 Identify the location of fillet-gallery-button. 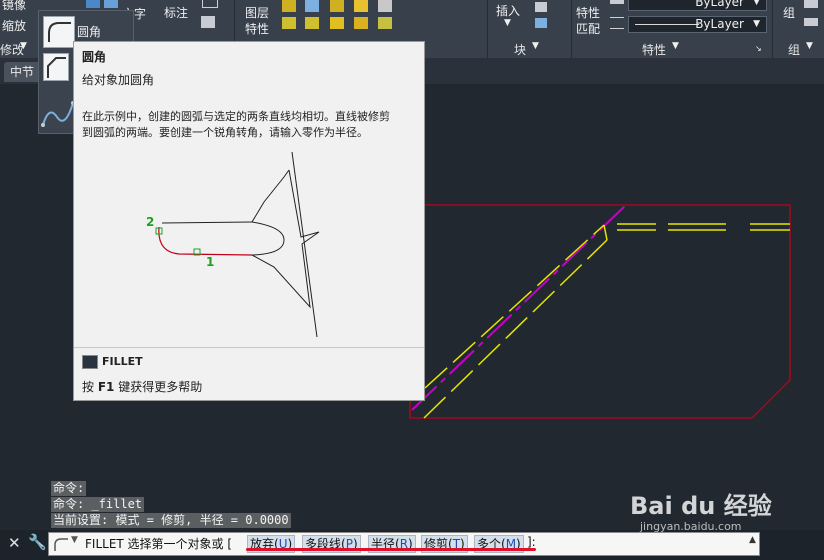
(59, 32).